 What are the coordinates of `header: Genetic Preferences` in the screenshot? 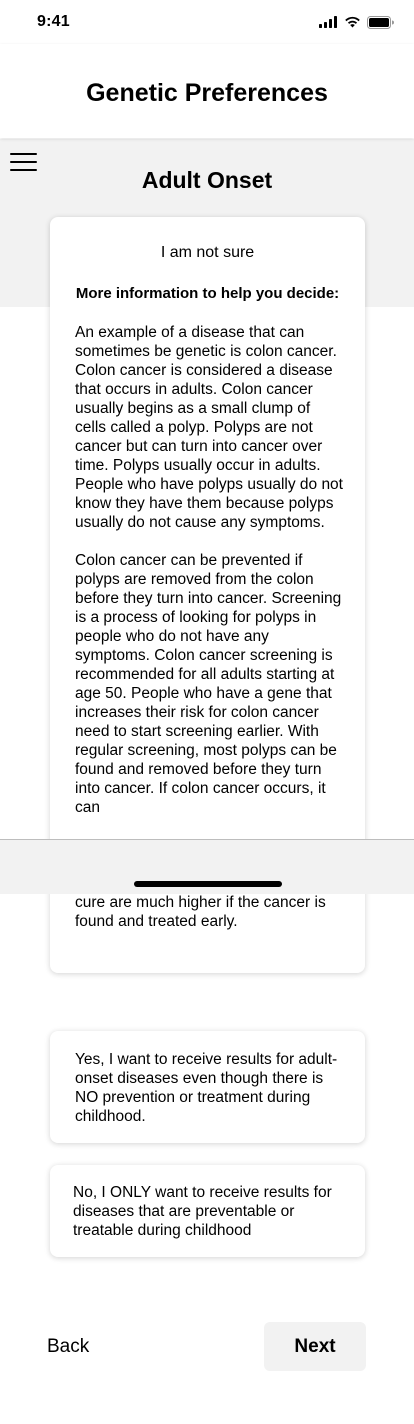 It's located at (207, 91).